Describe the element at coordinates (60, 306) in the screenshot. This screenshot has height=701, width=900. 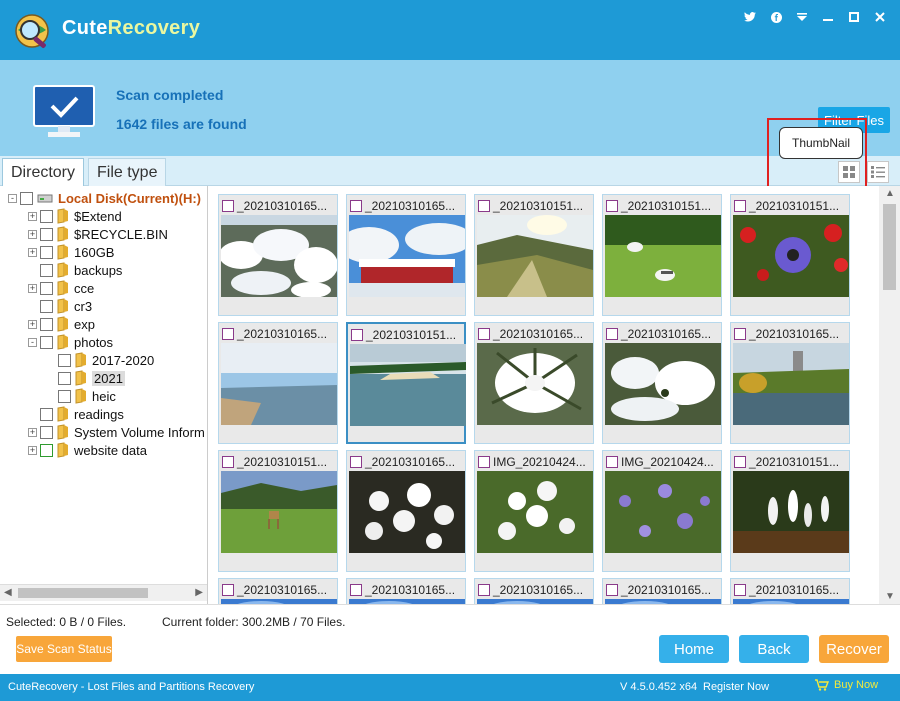
I see `tree-node: cr3` at that location.